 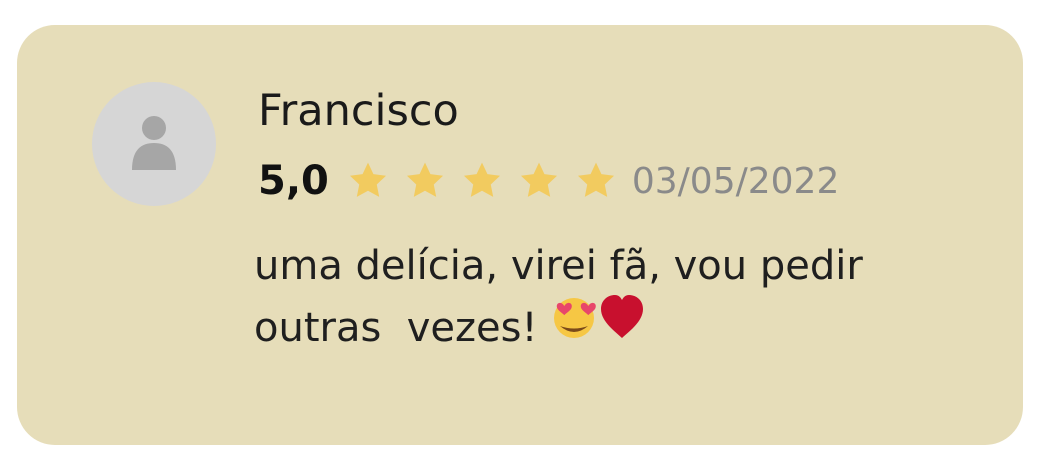 I want to click on review-date: 03/05/2022, so click(x=735, y=181).